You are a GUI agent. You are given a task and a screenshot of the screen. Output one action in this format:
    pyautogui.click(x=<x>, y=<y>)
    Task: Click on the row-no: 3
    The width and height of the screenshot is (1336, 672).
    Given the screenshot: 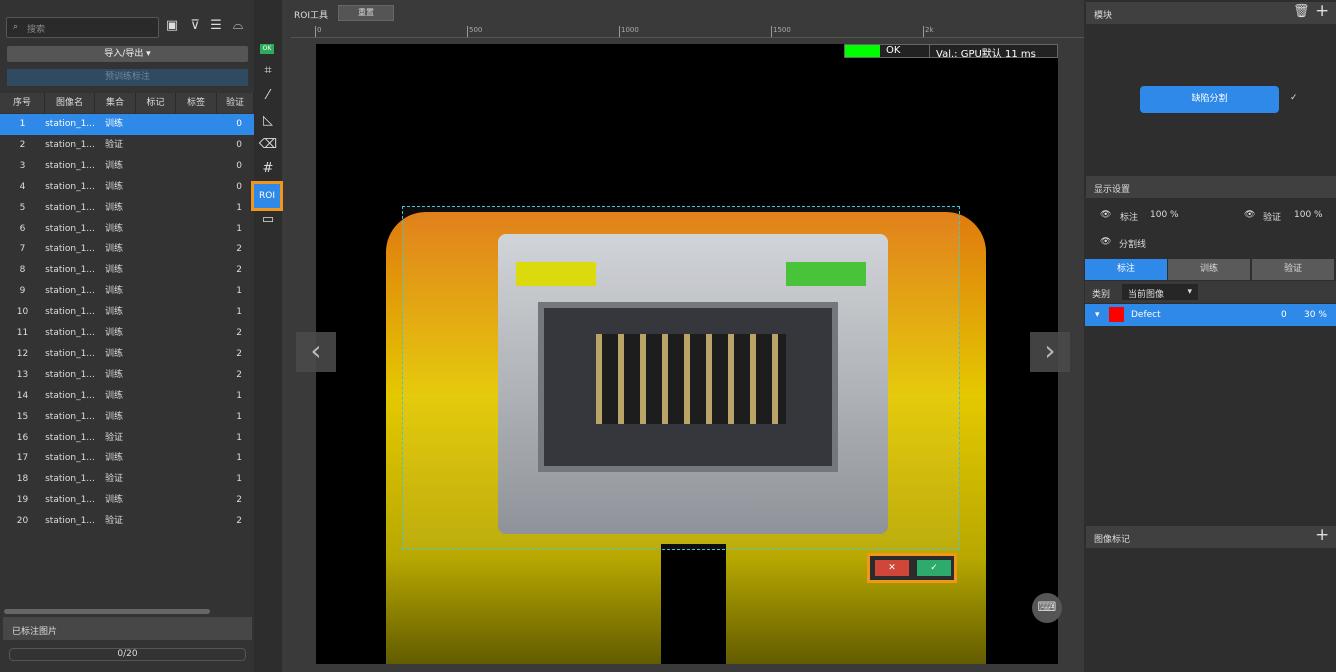 What is the action you would take?
    pyautogui.click(x=22, y=165)
    